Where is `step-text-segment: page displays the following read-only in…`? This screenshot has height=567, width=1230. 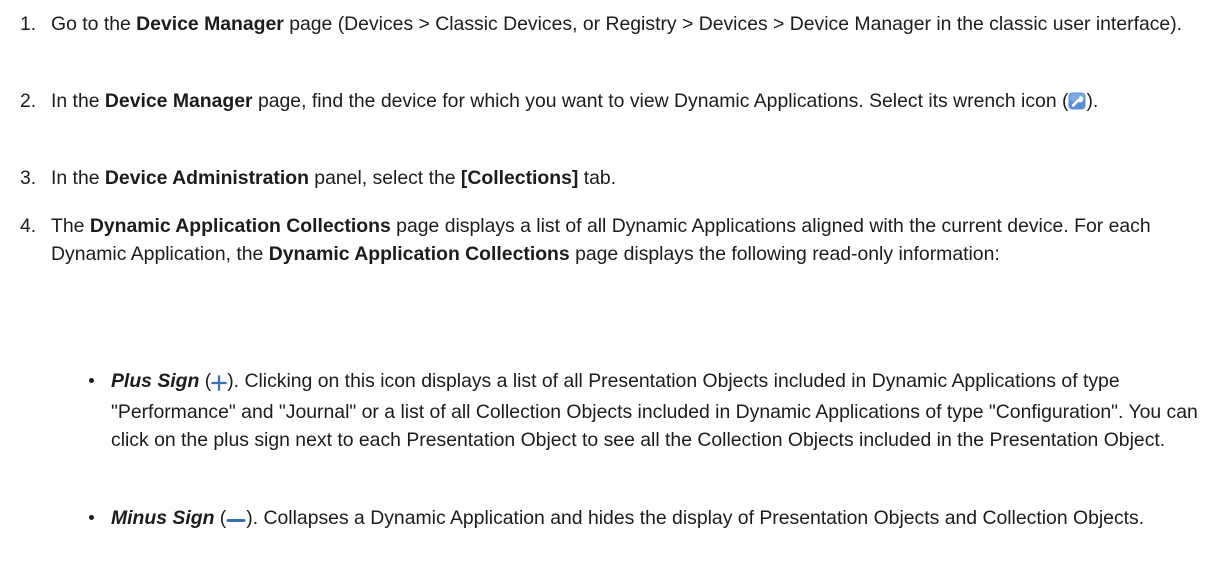
step-text-segment: page displays the following read-only in… is located at coordinates (784, 254).